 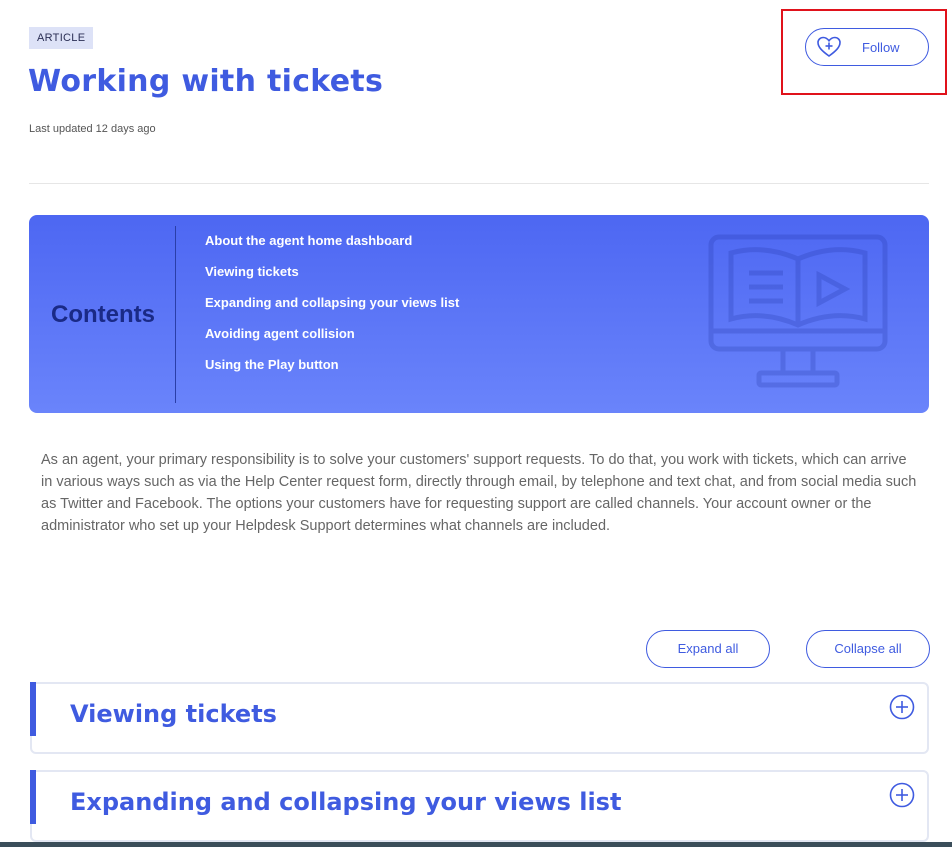 I want to click on page-title: Working with tickets, so click(x=206, y=81).